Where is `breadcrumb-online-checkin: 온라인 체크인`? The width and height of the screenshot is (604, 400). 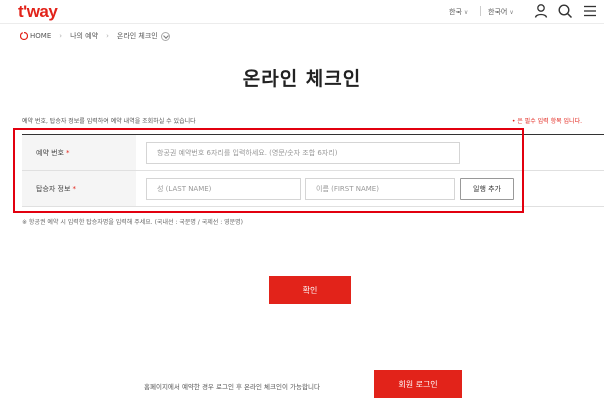 breadcrumb-online-checkin: 온라인 체크인 is located at coordinates (143, 36).